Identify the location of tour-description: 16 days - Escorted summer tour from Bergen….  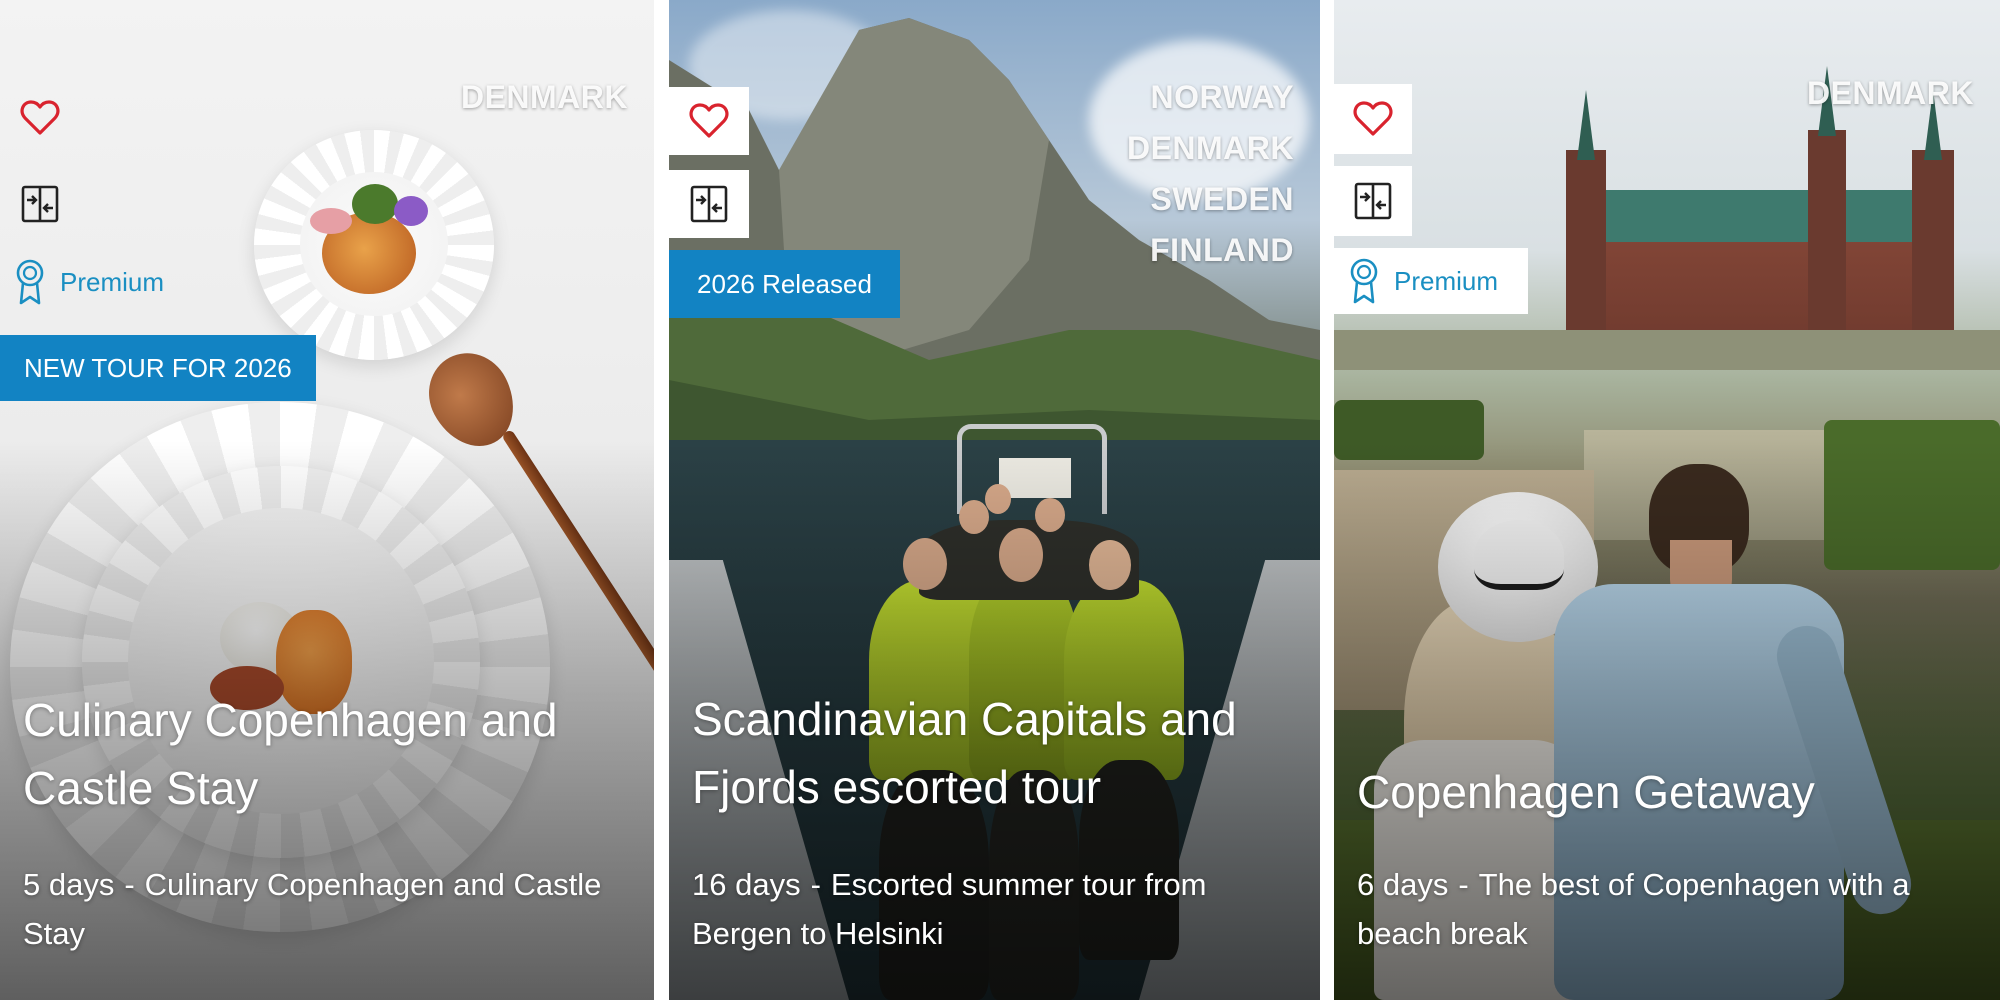
(996, 909).